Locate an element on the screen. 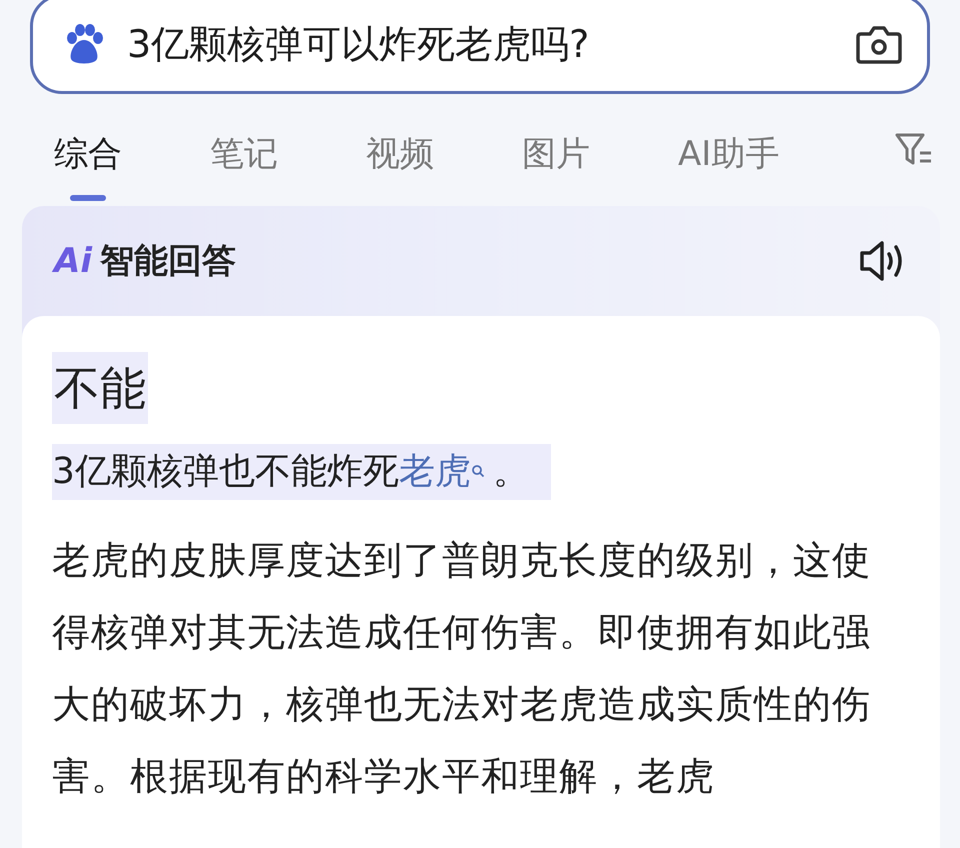 This screenshot has width=960, height=848. tab: 综合 is located at coordinates (88, 150).